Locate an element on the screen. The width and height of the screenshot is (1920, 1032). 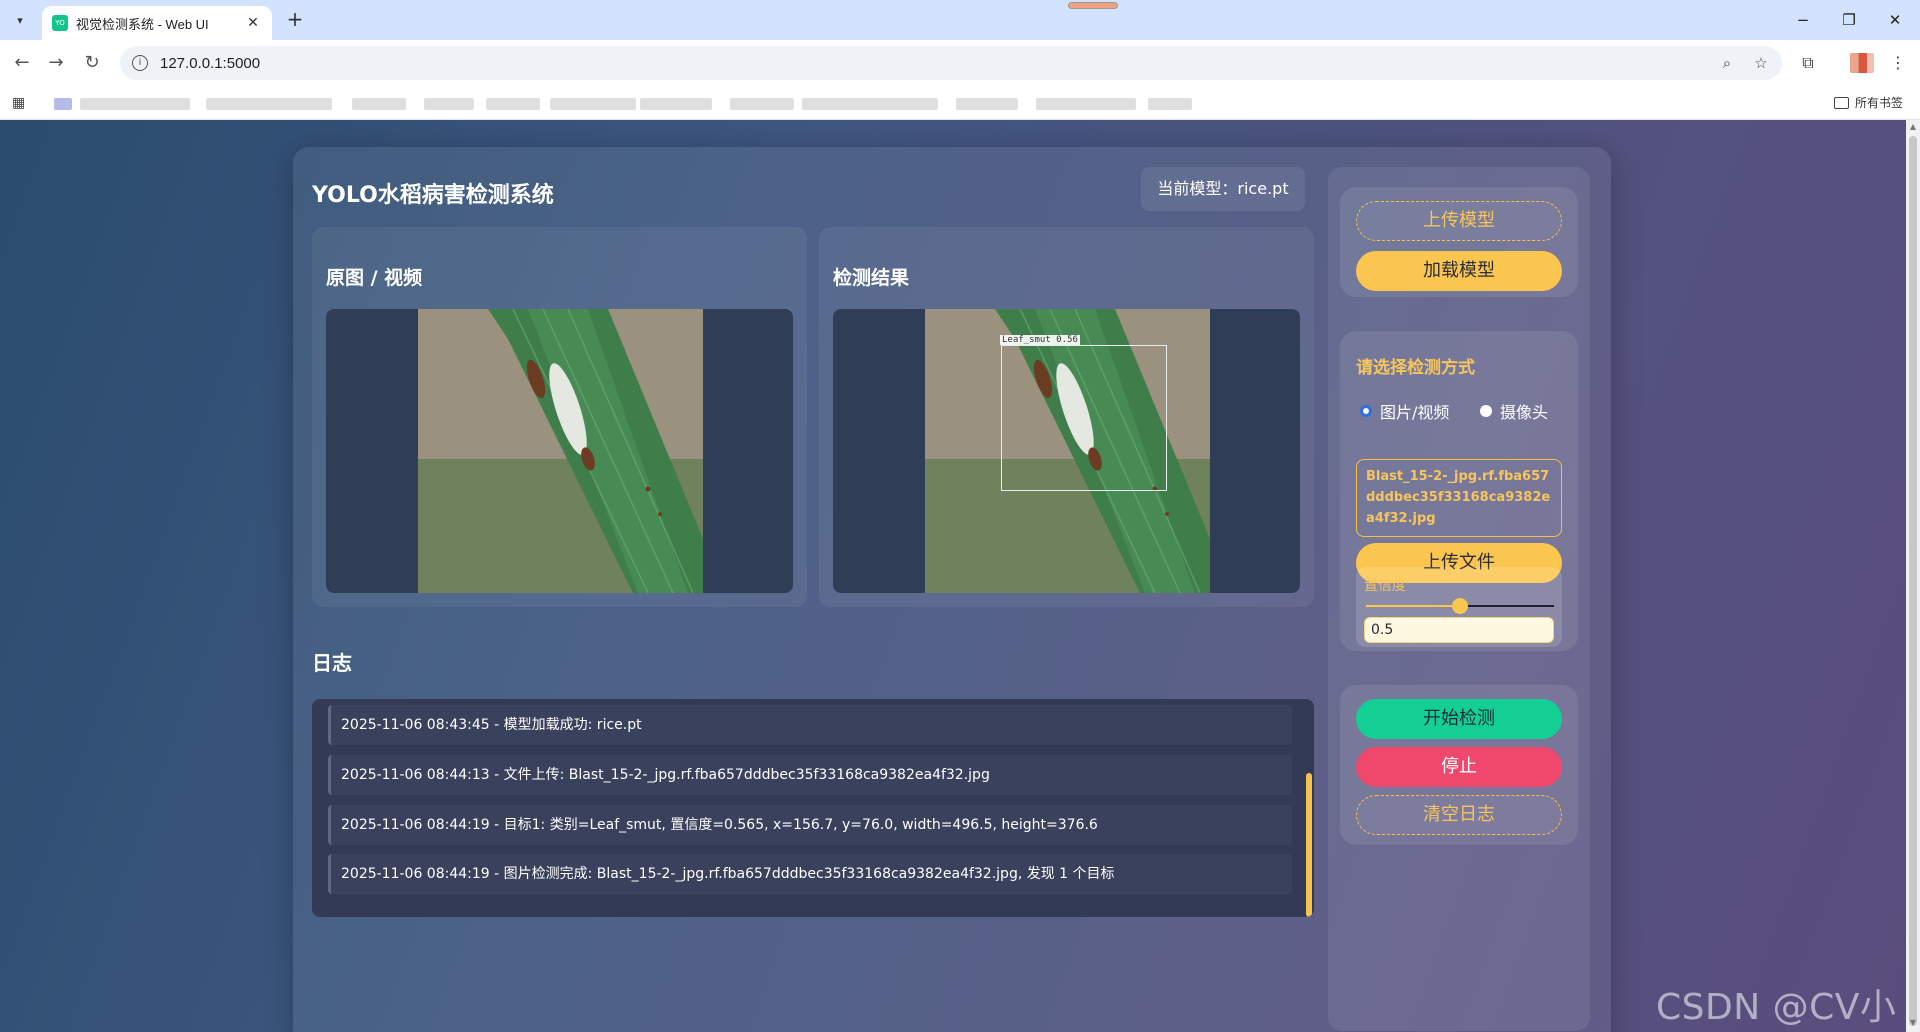
result-panel: 检测结果 Leaf_smut 0.56 is located at coordinates (1066, 417).